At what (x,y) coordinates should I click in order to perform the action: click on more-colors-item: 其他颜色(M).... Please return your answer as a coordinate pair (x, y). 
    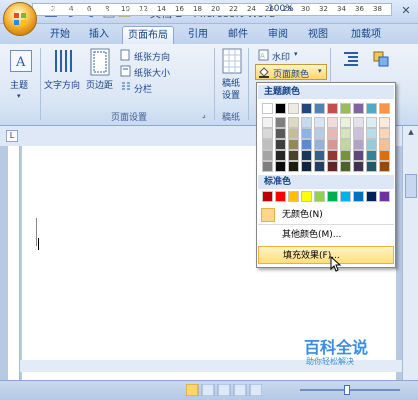
    Looking at the image, I should click on (326, 235).